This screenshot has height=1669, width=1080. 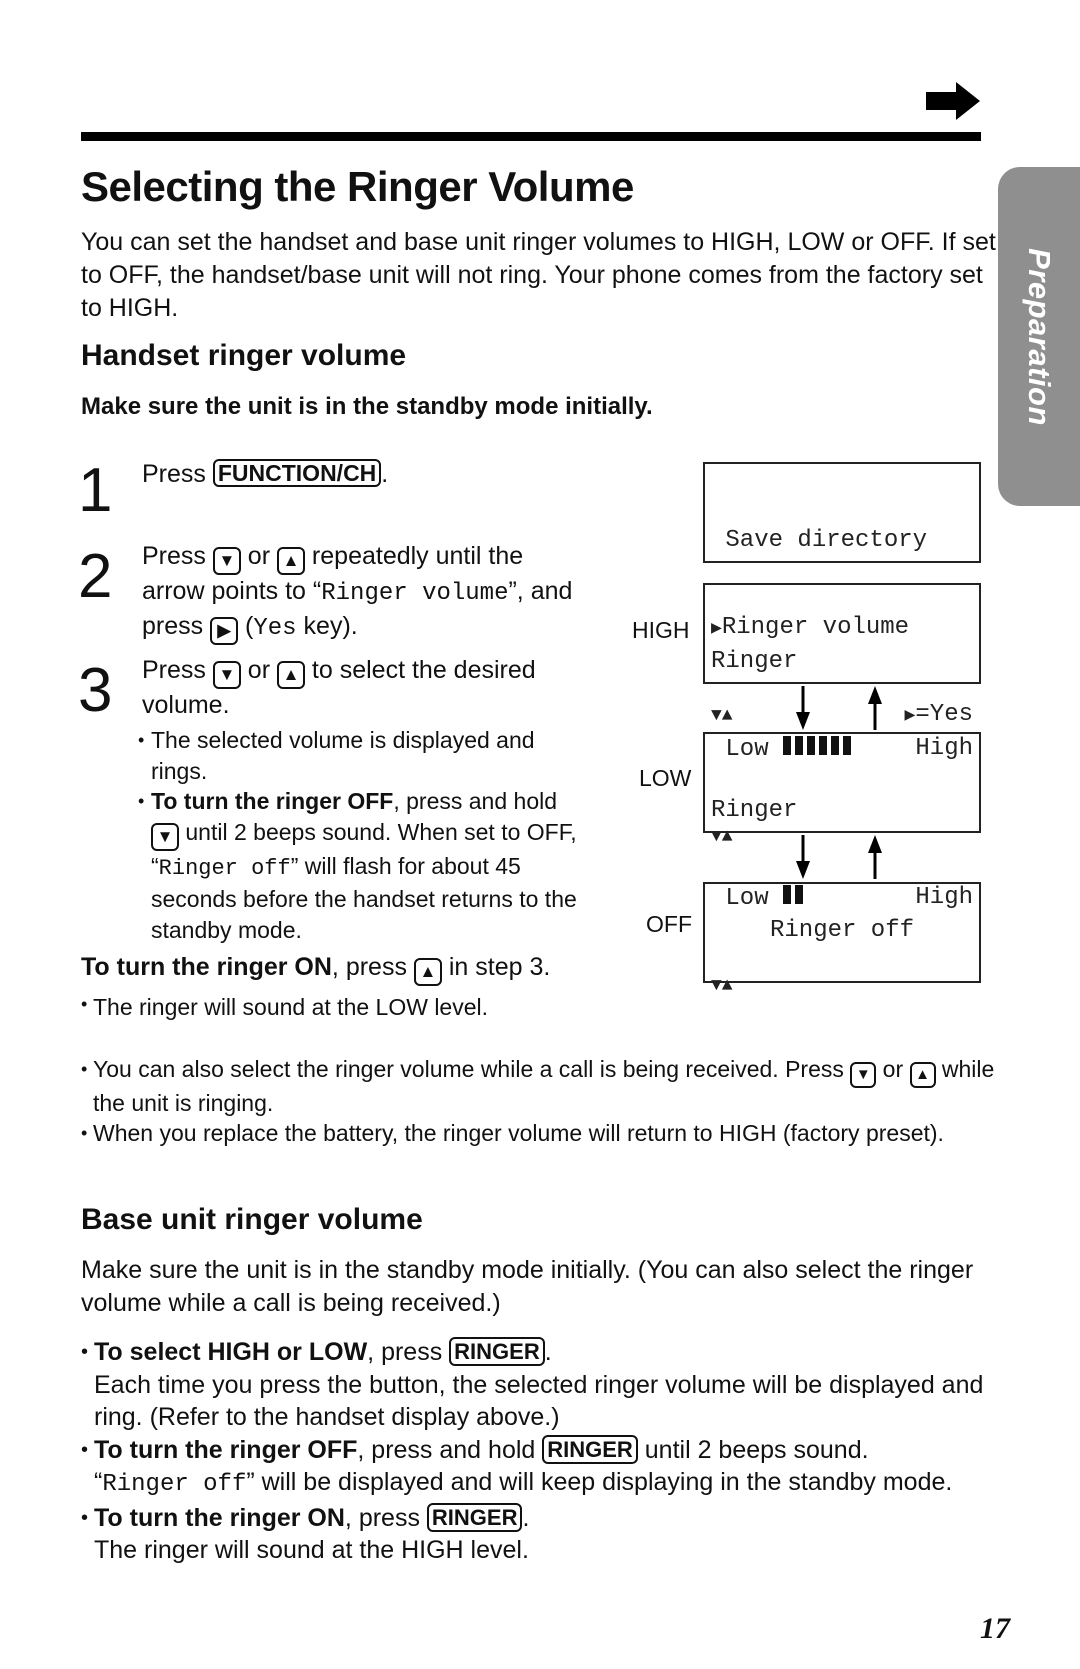 I want to click on lcd-off-display: Ringer off, so click(x=842, y=932).